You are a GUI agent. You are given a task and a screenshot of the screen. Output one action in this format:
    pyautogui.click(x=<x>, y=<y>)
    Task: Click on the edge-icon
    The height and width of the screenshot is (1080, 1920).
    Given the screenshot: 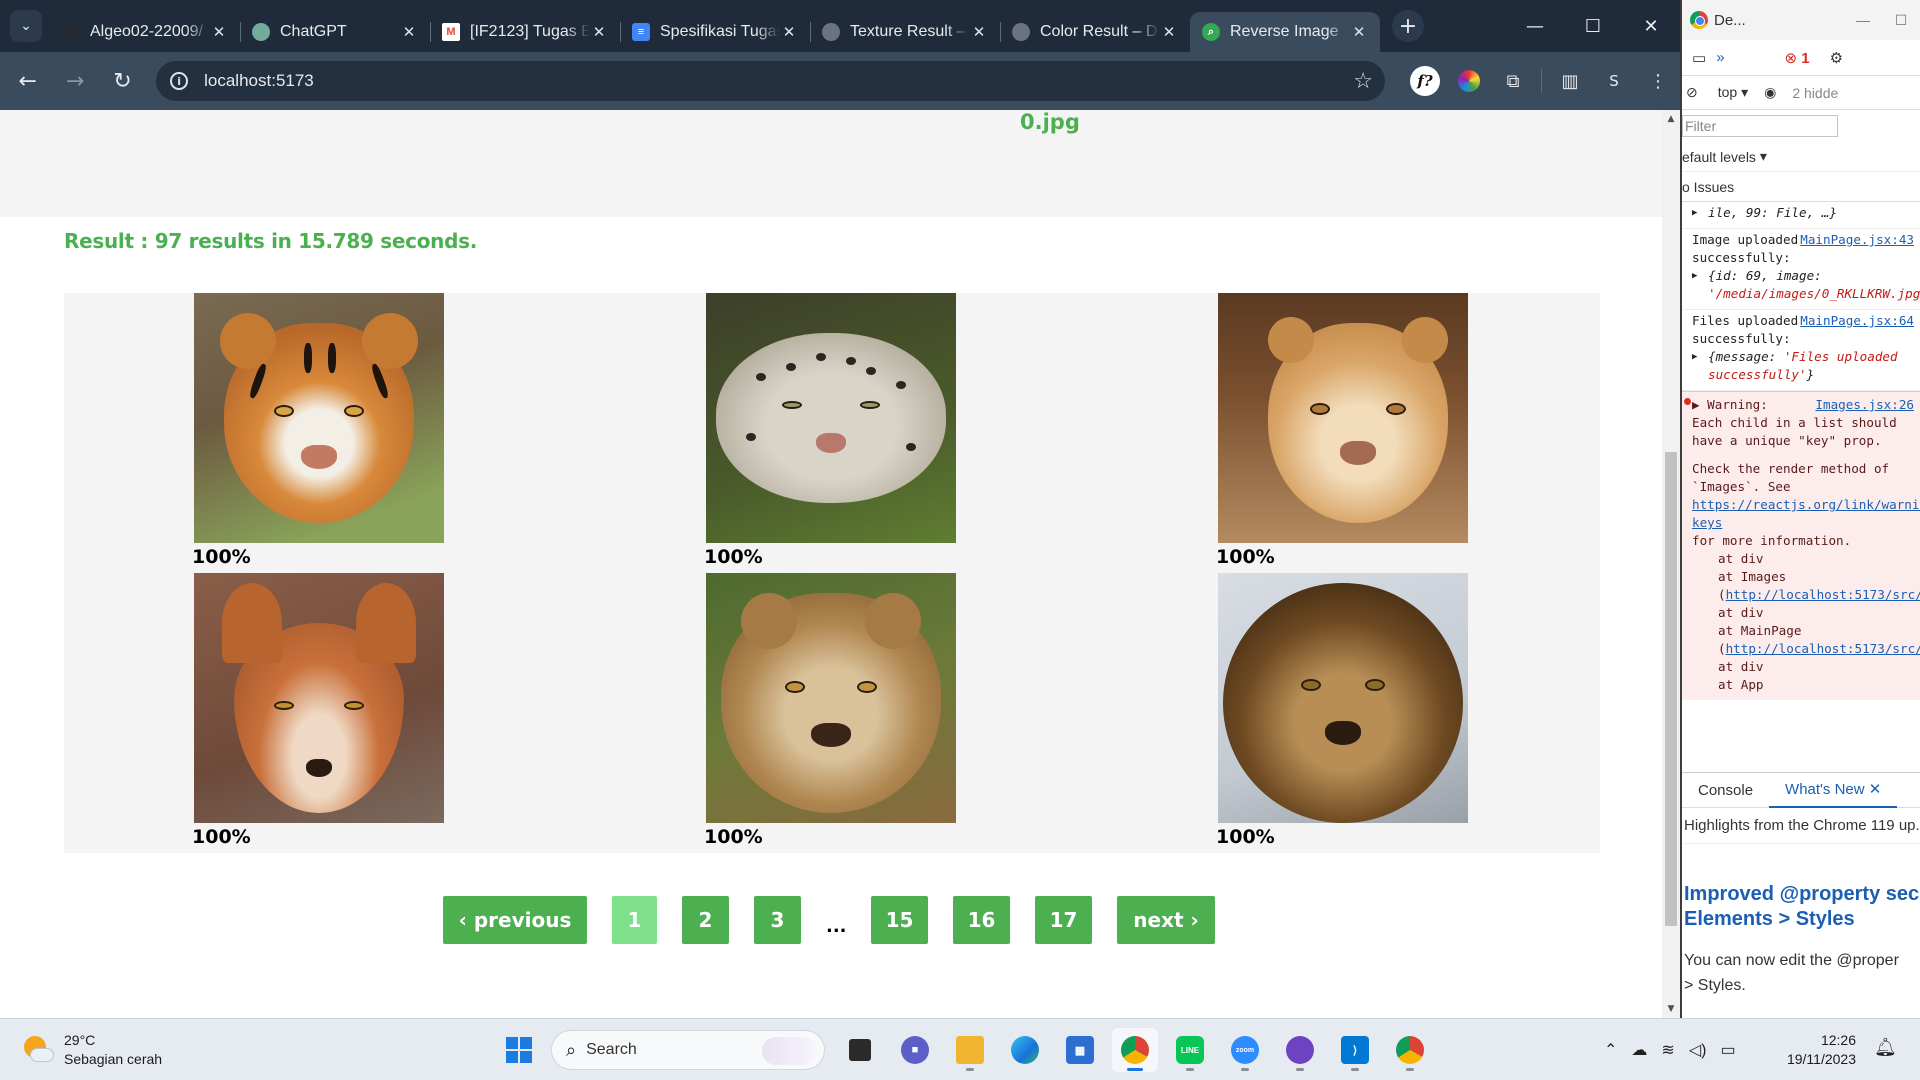 What is the action you would take?
    pyautogui.click(x=1025, y=1050)
    